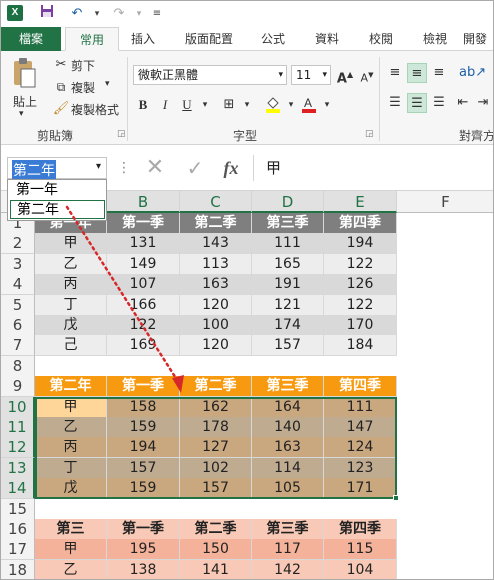  Describe the element at coordinates (18, 244) in the screenshot. I see `row-header-2: 2` at that location.